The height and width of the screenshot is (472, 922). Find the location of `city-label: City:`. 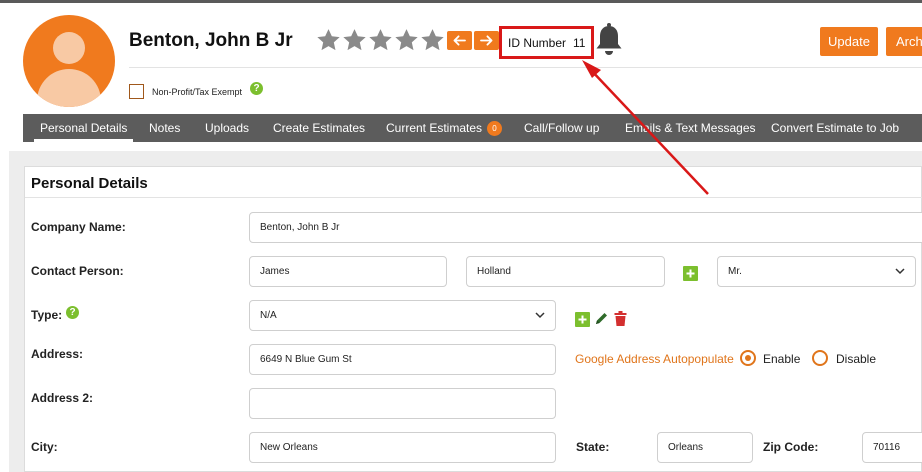

city-label: City: is located at coordinates (44, 447).